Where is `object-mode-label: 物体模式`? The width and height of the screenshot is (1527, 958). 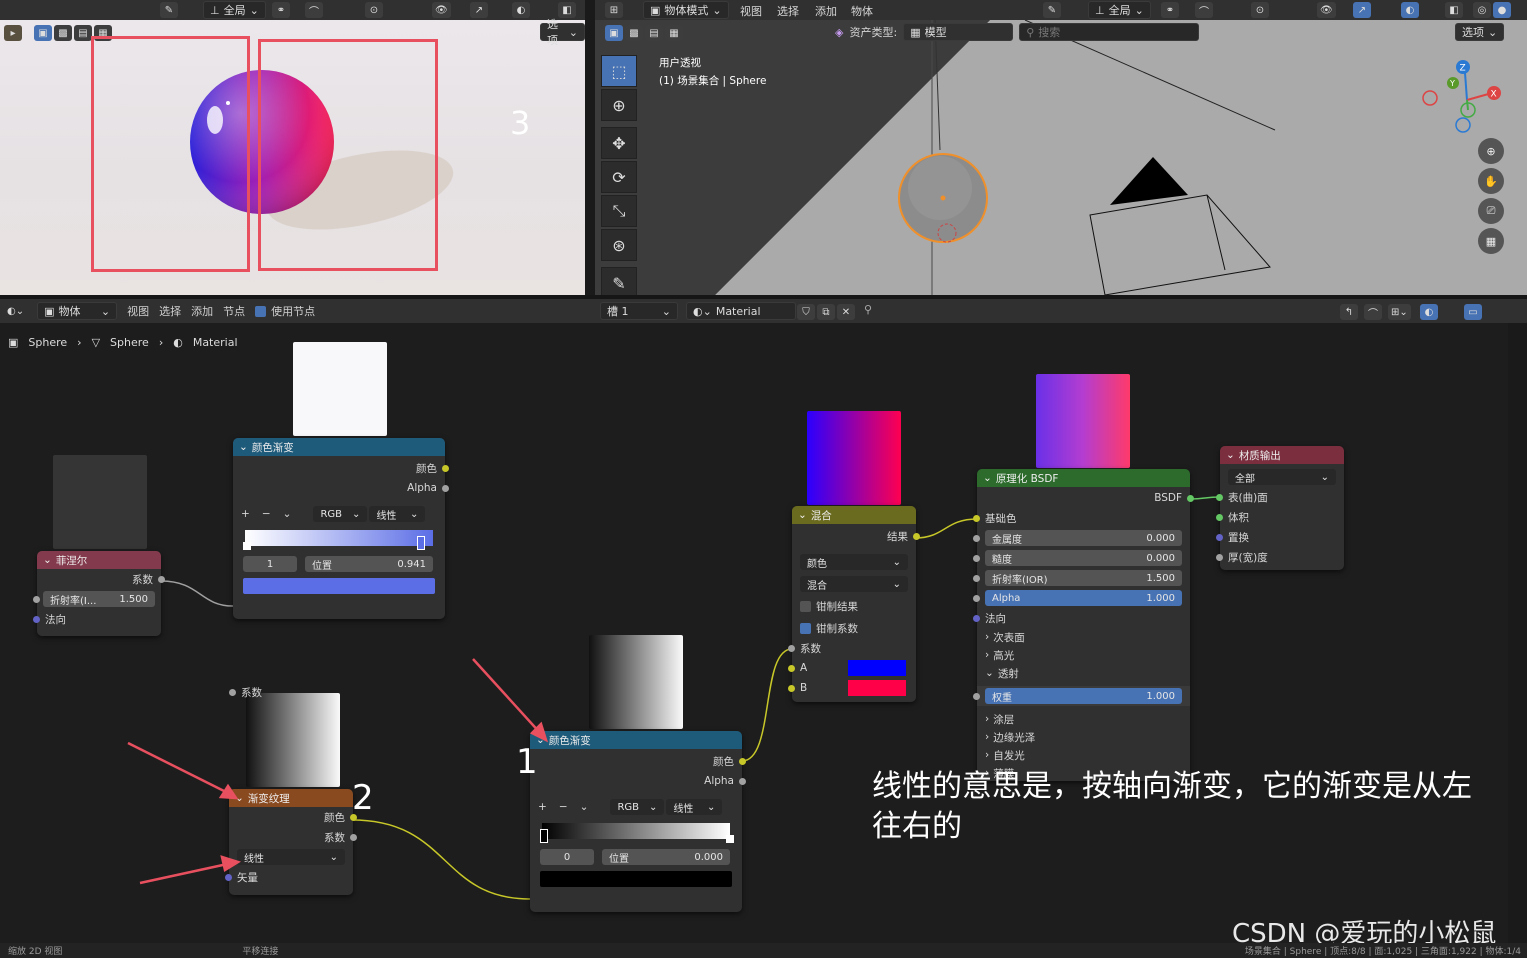 object-mode-label: 物体模式 is located at coordinates (686, 10).